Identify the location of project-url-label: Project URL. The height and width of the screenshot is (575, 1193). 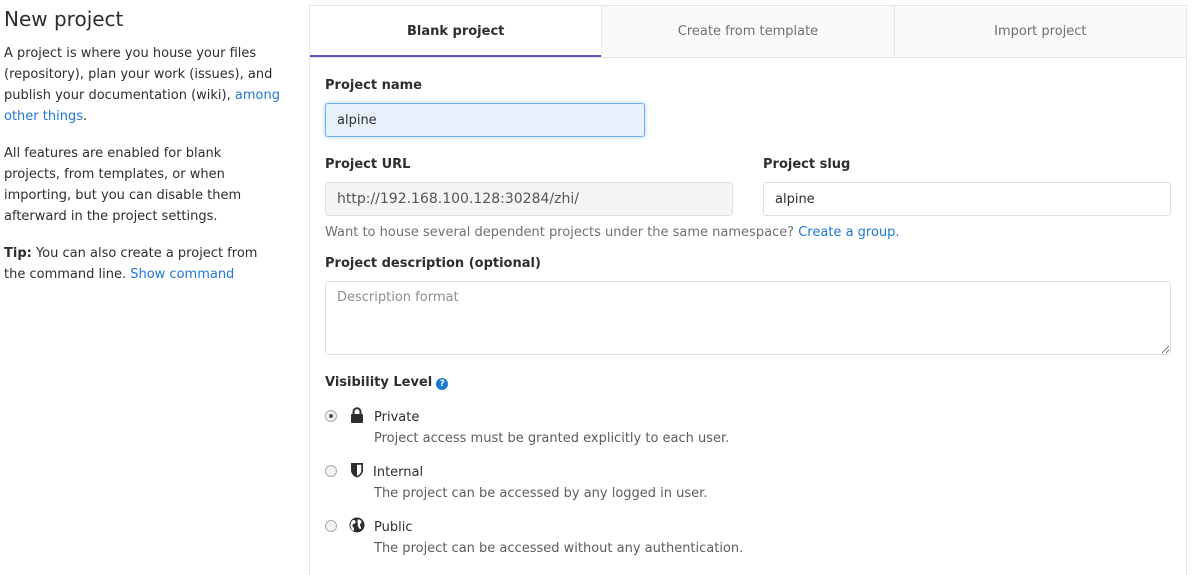
(368, 164).